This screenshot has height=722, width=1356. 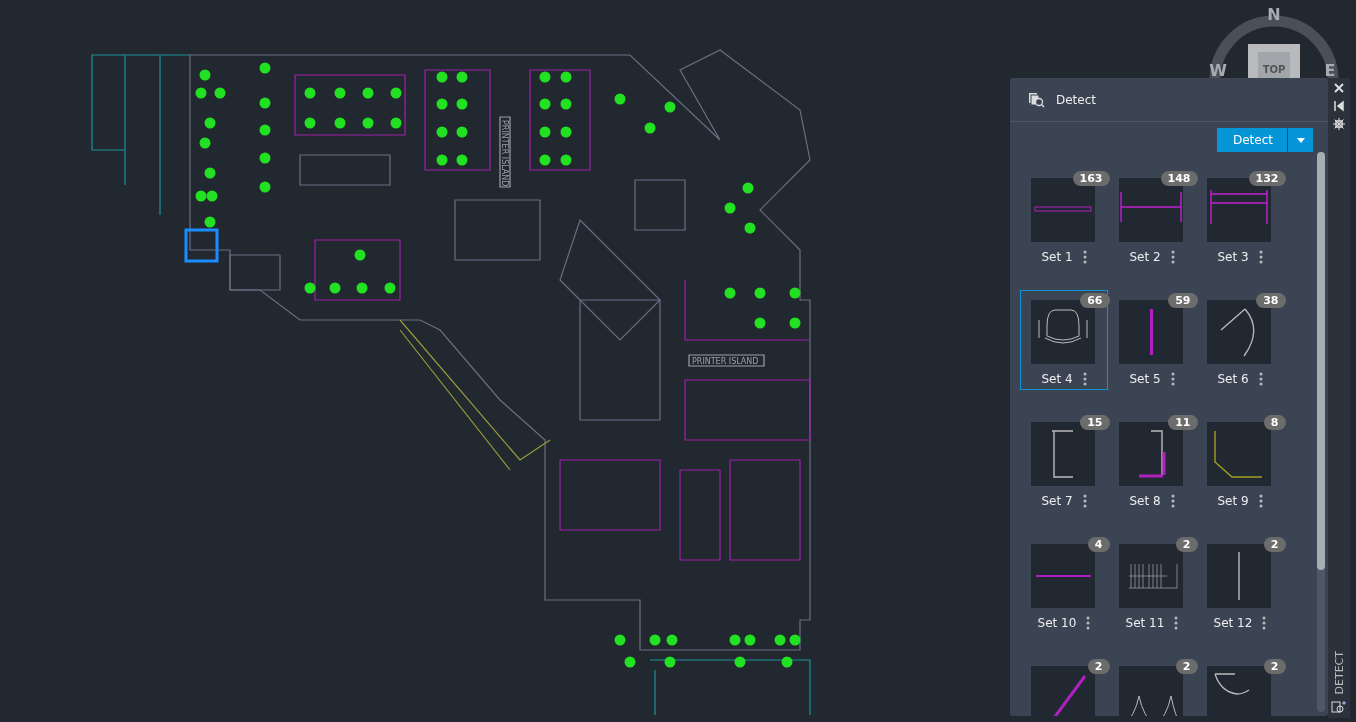 I want to click on count-badge: 8, so click(x=1274, y=422).